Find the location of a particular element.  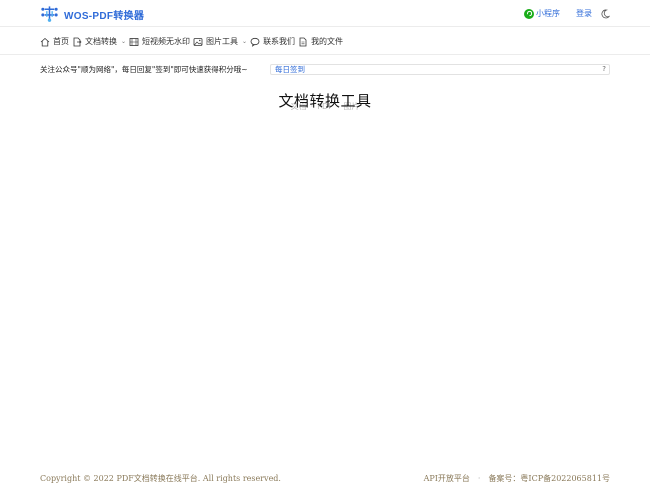

image-icon is located at coordinates (198, 41).